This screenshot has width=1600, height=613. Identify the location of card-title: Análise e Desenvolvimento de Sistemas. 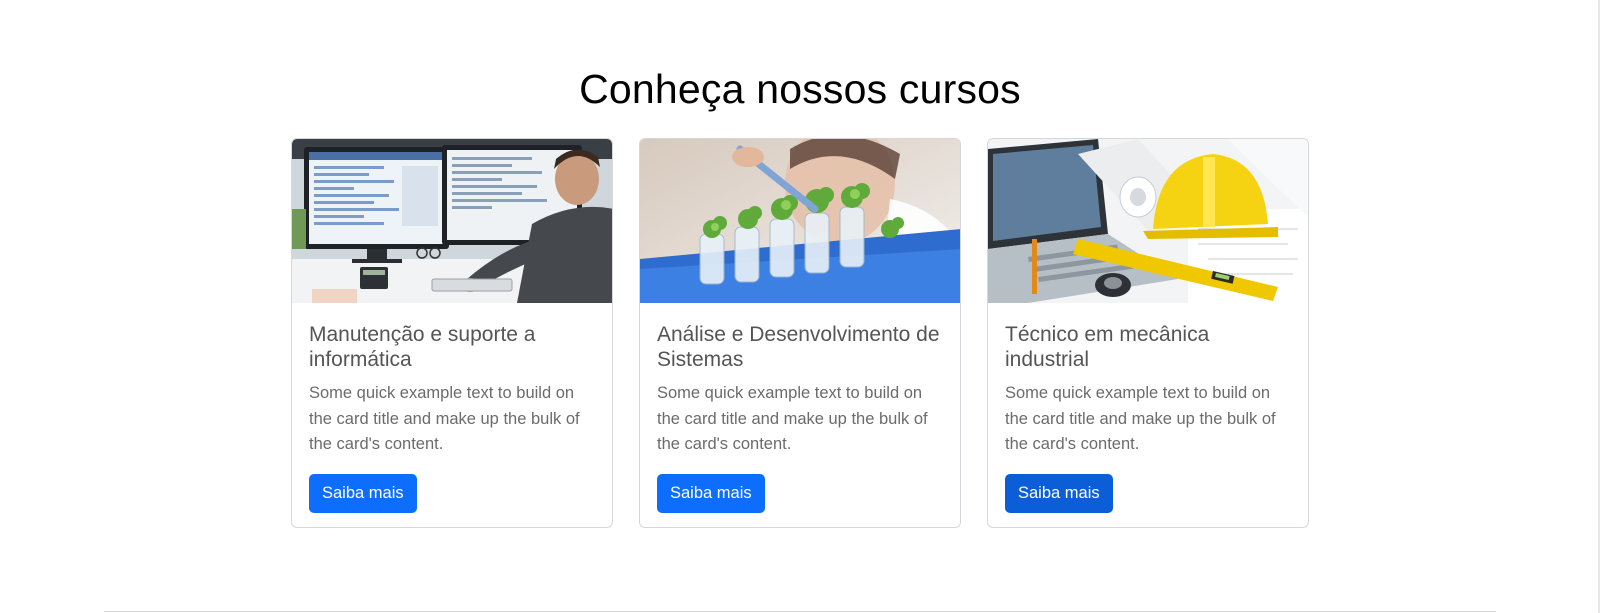
(798, 347).